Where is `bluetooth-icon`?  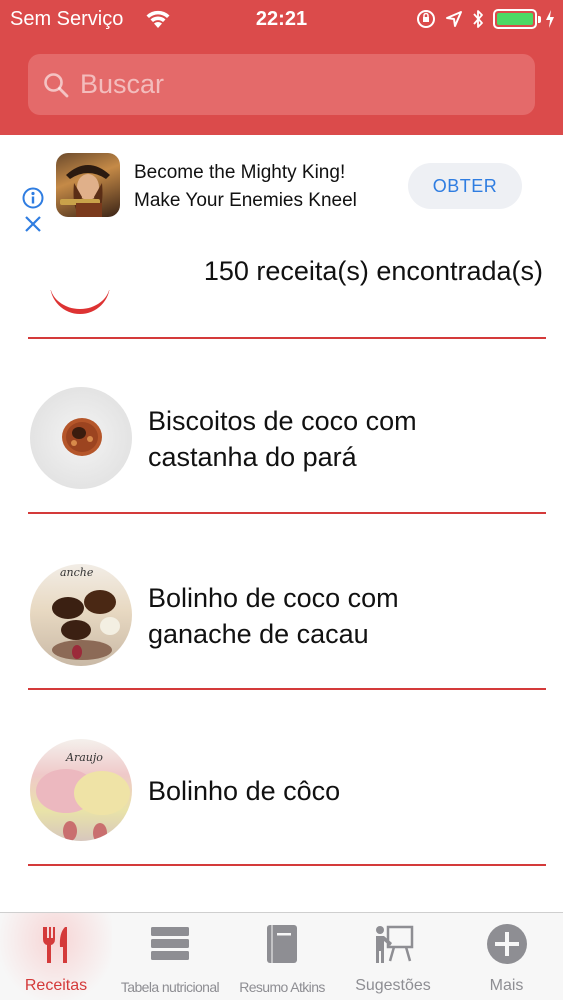
bluetooth-icon is located at coordinates (478, 19).